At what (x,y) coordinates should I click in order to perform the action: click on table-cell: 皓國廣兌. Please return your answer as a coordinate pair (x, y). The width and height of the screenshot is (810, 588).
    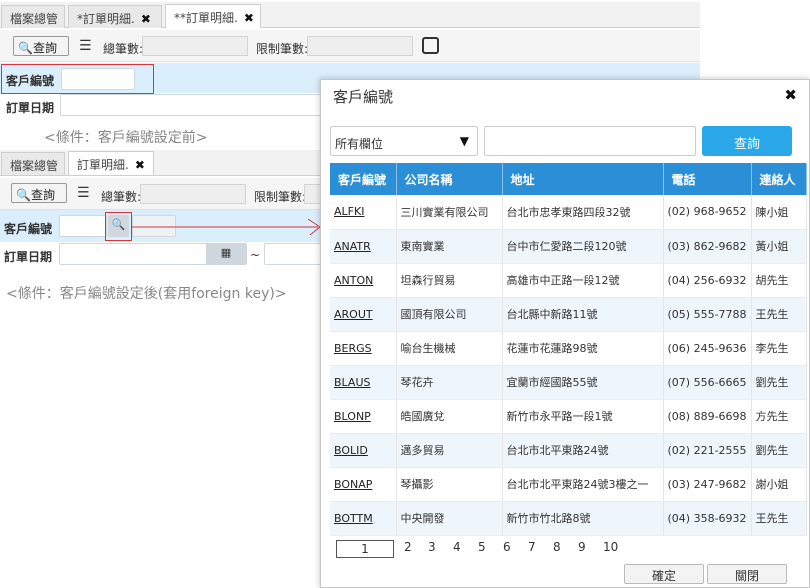
    Looking at the image, I should click on (449, 416).